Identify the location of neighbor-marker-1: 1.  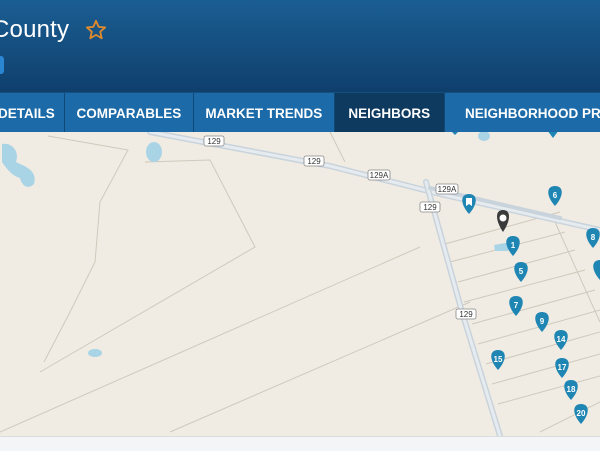
(513, 246).